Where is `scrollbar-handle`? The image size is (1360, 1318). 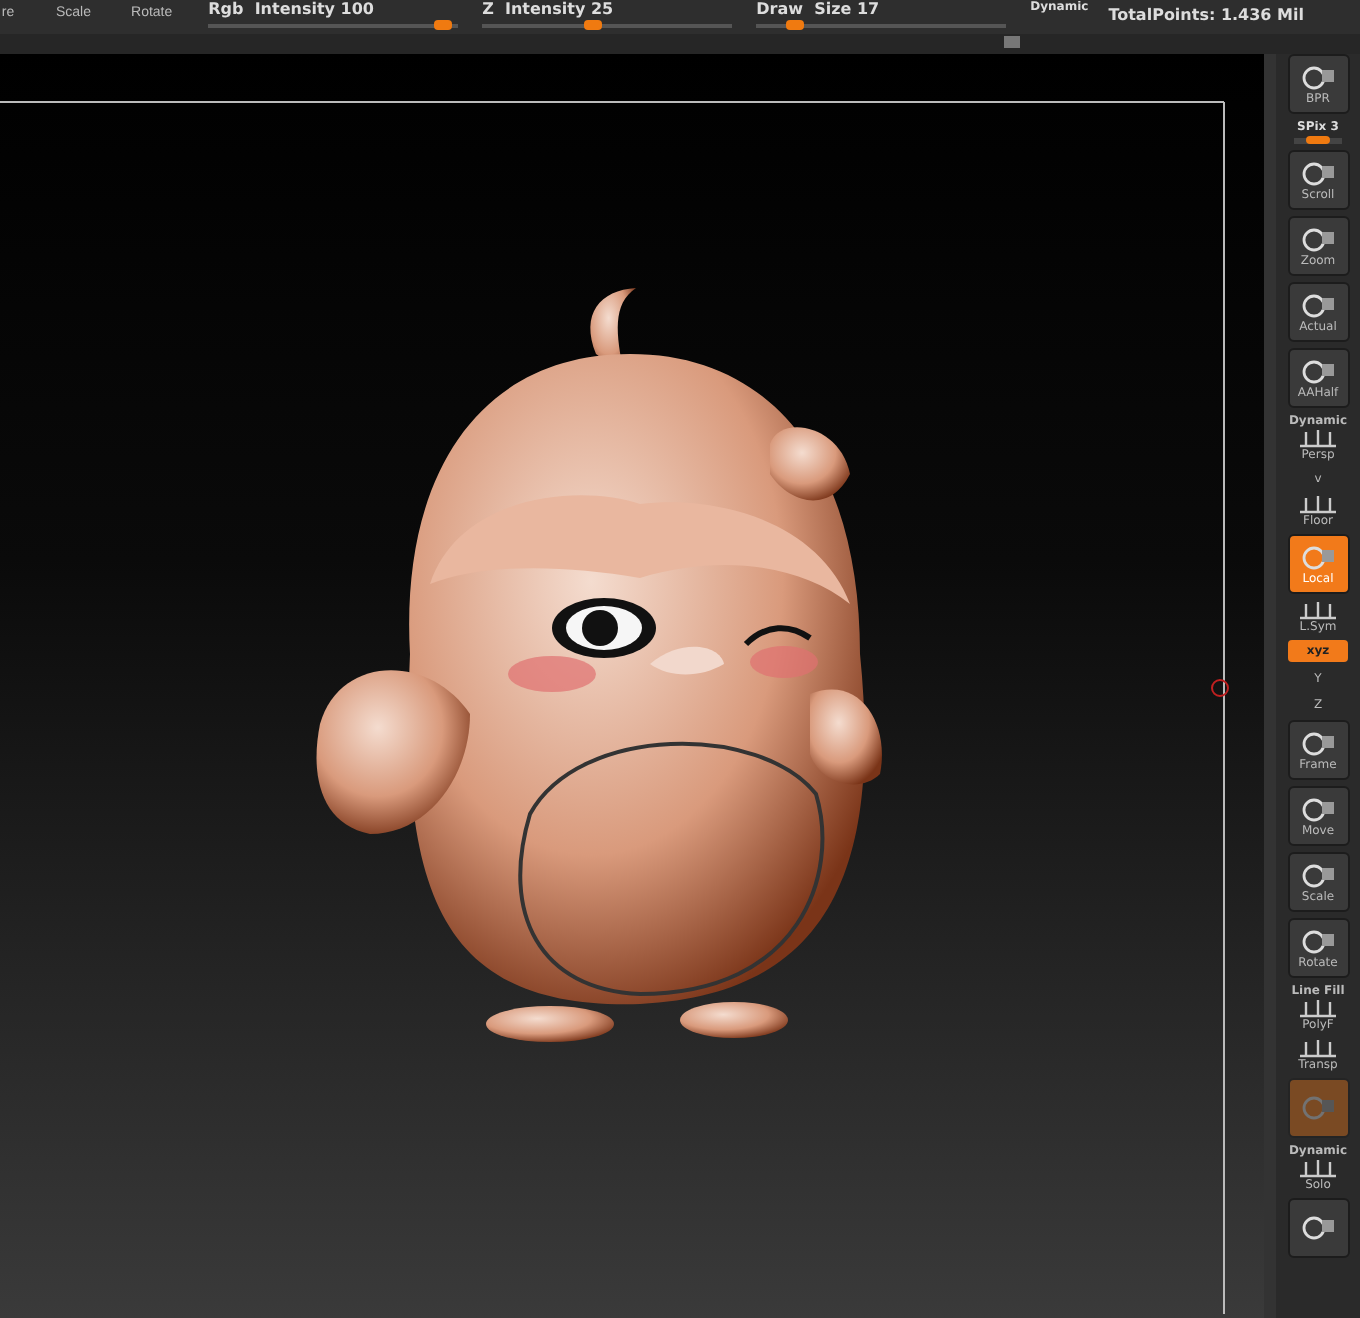
scrollbar-handle is located at coordinates (1012, 42).